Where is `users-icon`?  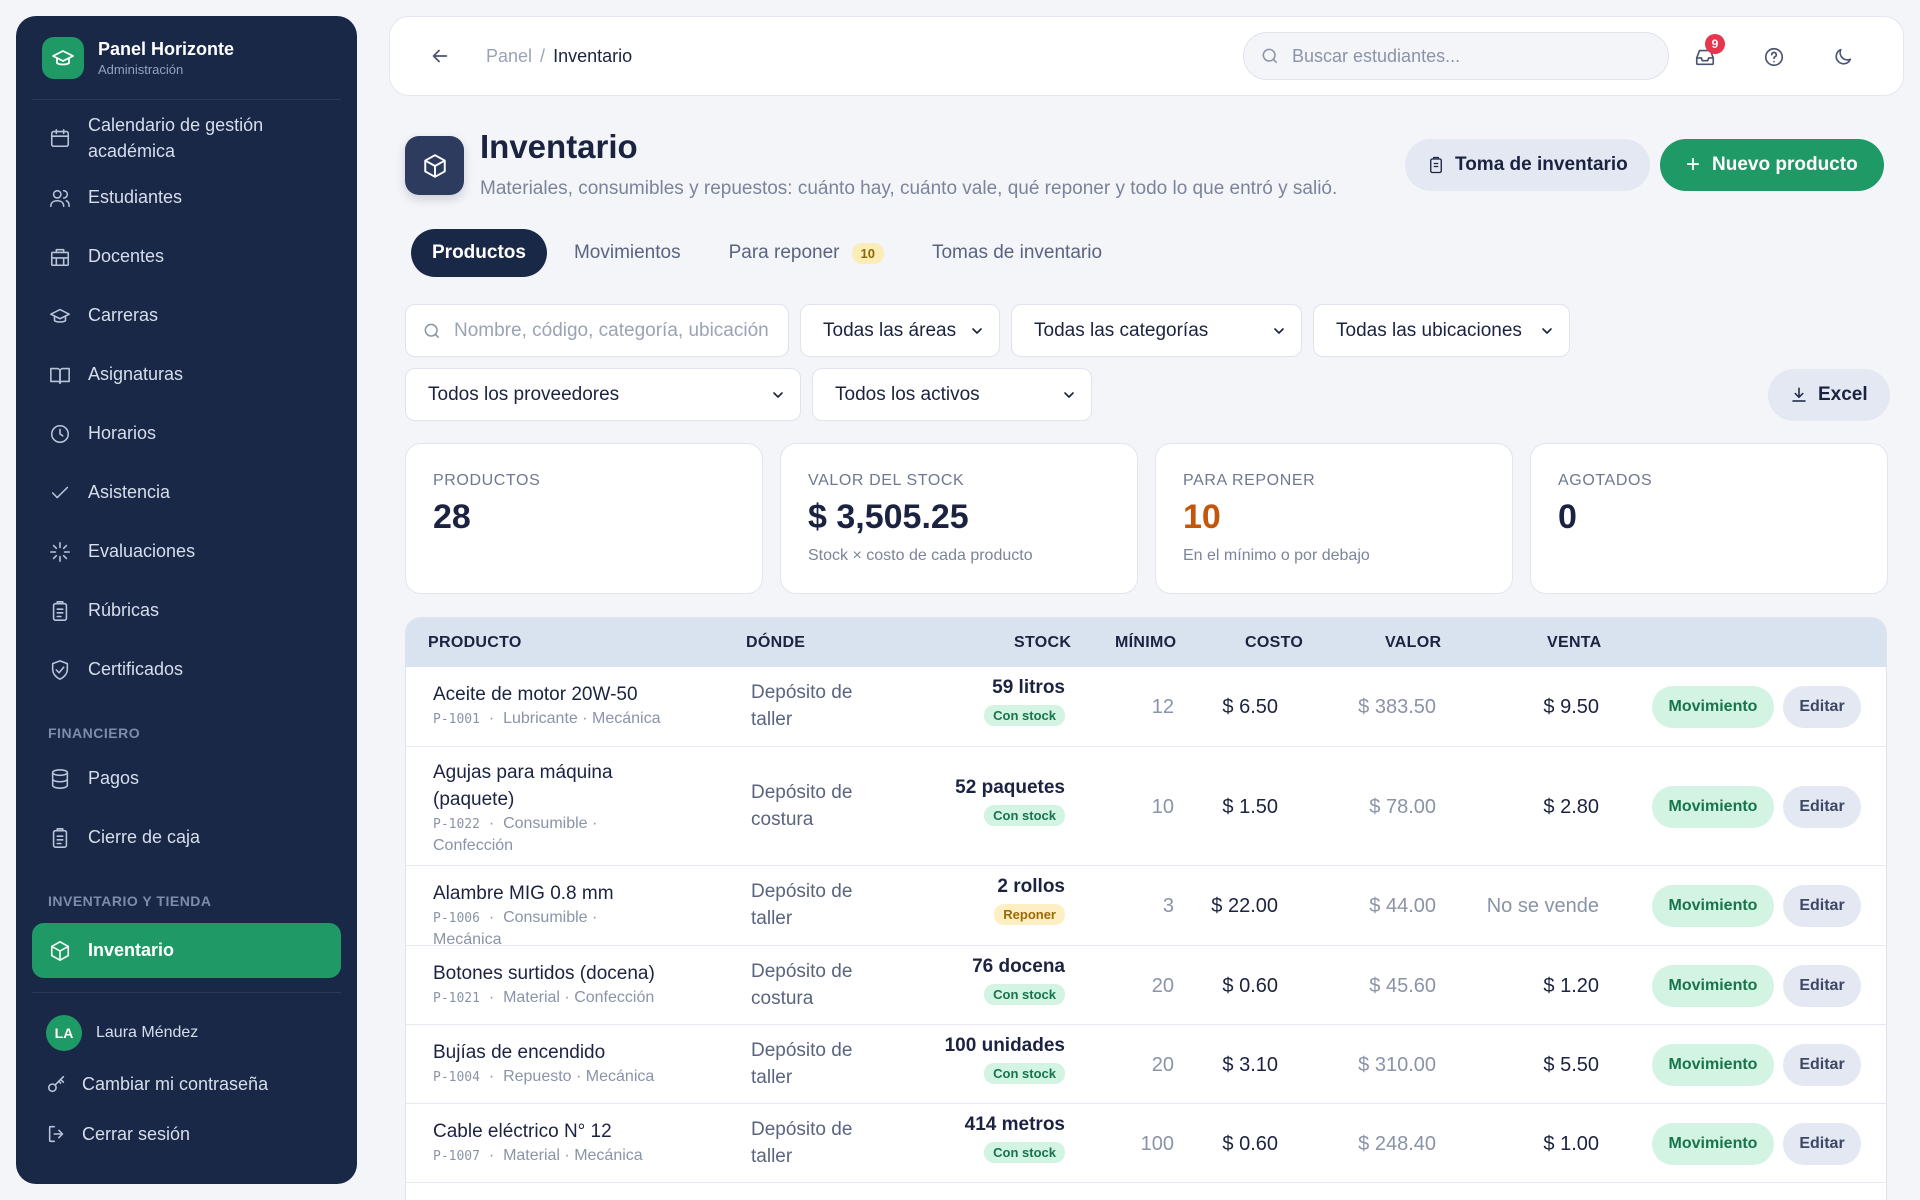 users-icon is located at coordinates (60, 198).